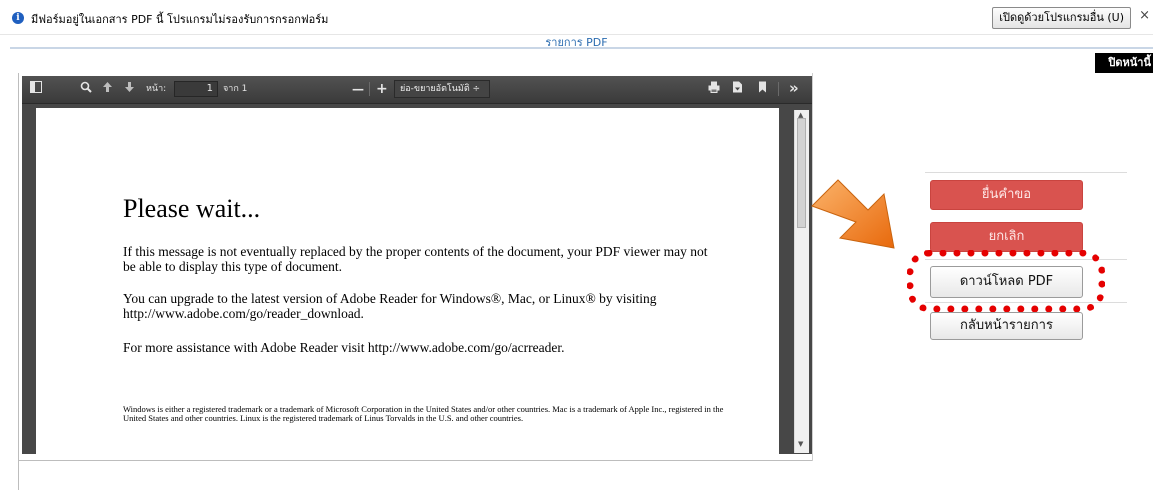  Describe the element at coordinates (86, 89) in the screenshot. I see `search-icon` at that location.